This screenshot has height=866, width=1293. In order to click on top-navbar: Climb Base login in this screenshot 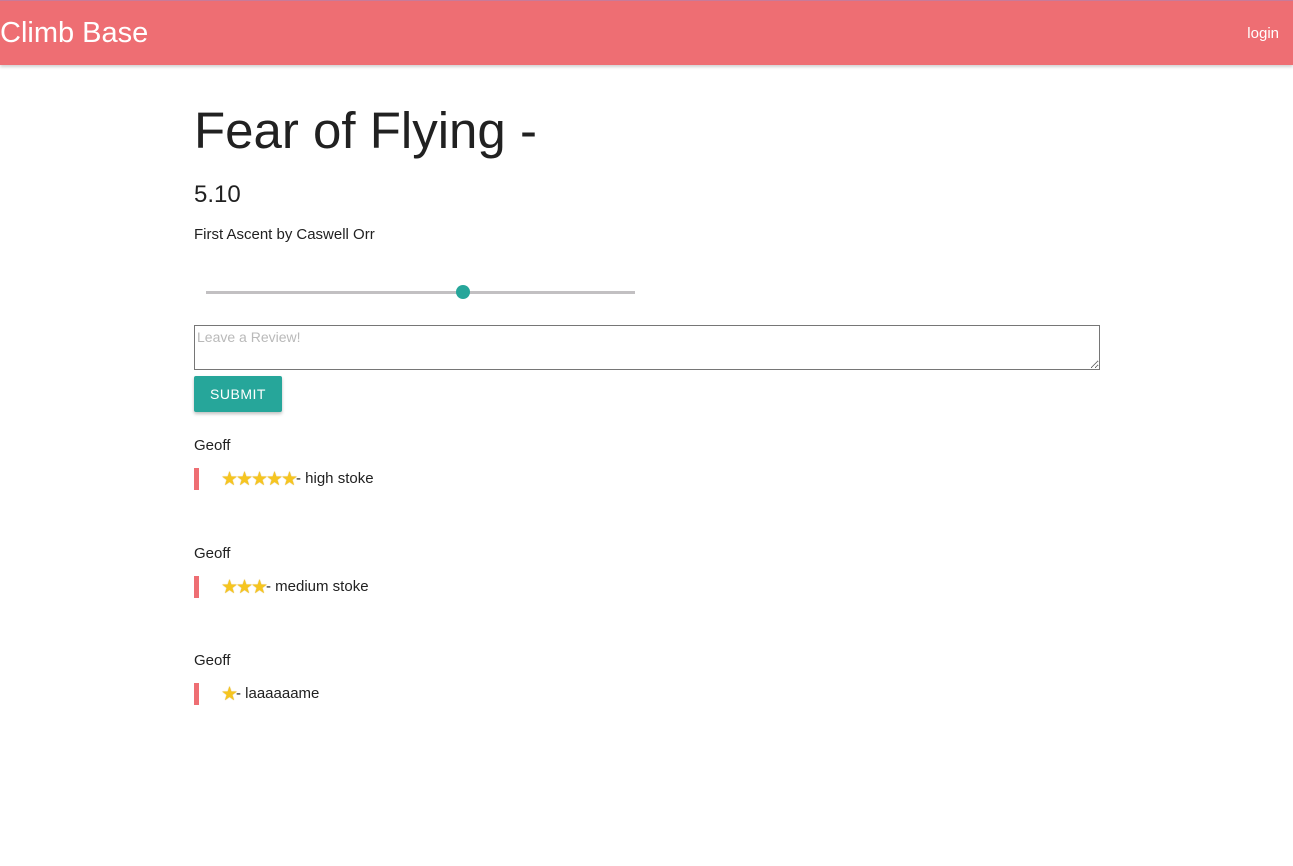, I will do `click(646, 32)`.